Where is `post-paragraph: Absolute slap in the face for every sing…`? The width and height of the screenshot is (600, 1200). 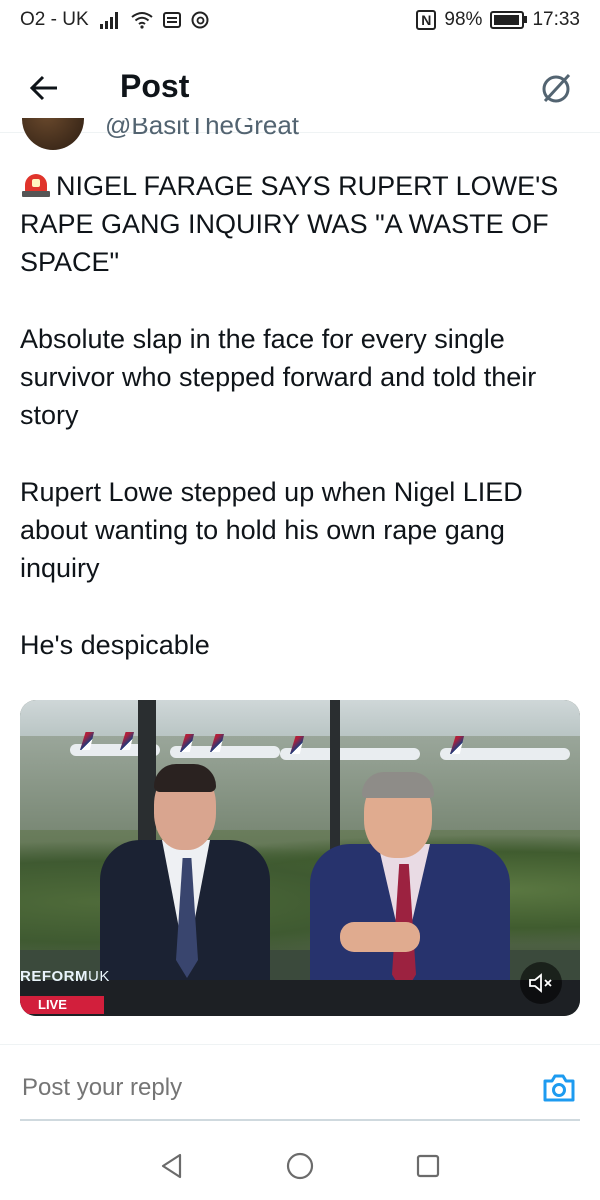
post-paragraph: Absolute slap in the face for every sing… is located at coordinates (278, 377).